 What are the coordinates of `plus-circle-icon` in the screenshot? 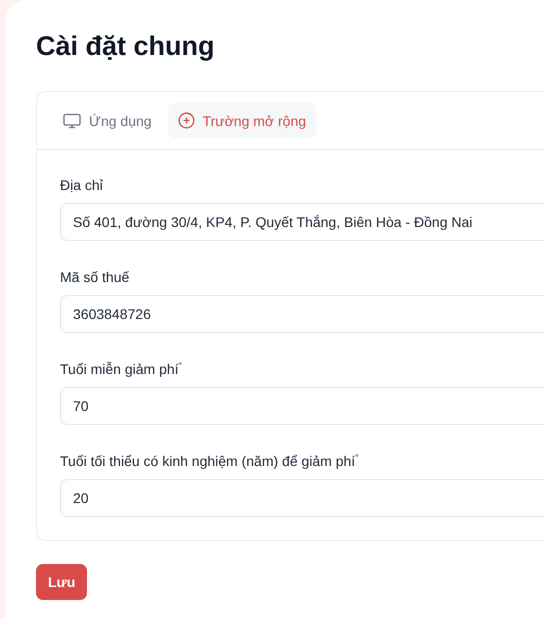 It's located at (186, 120).